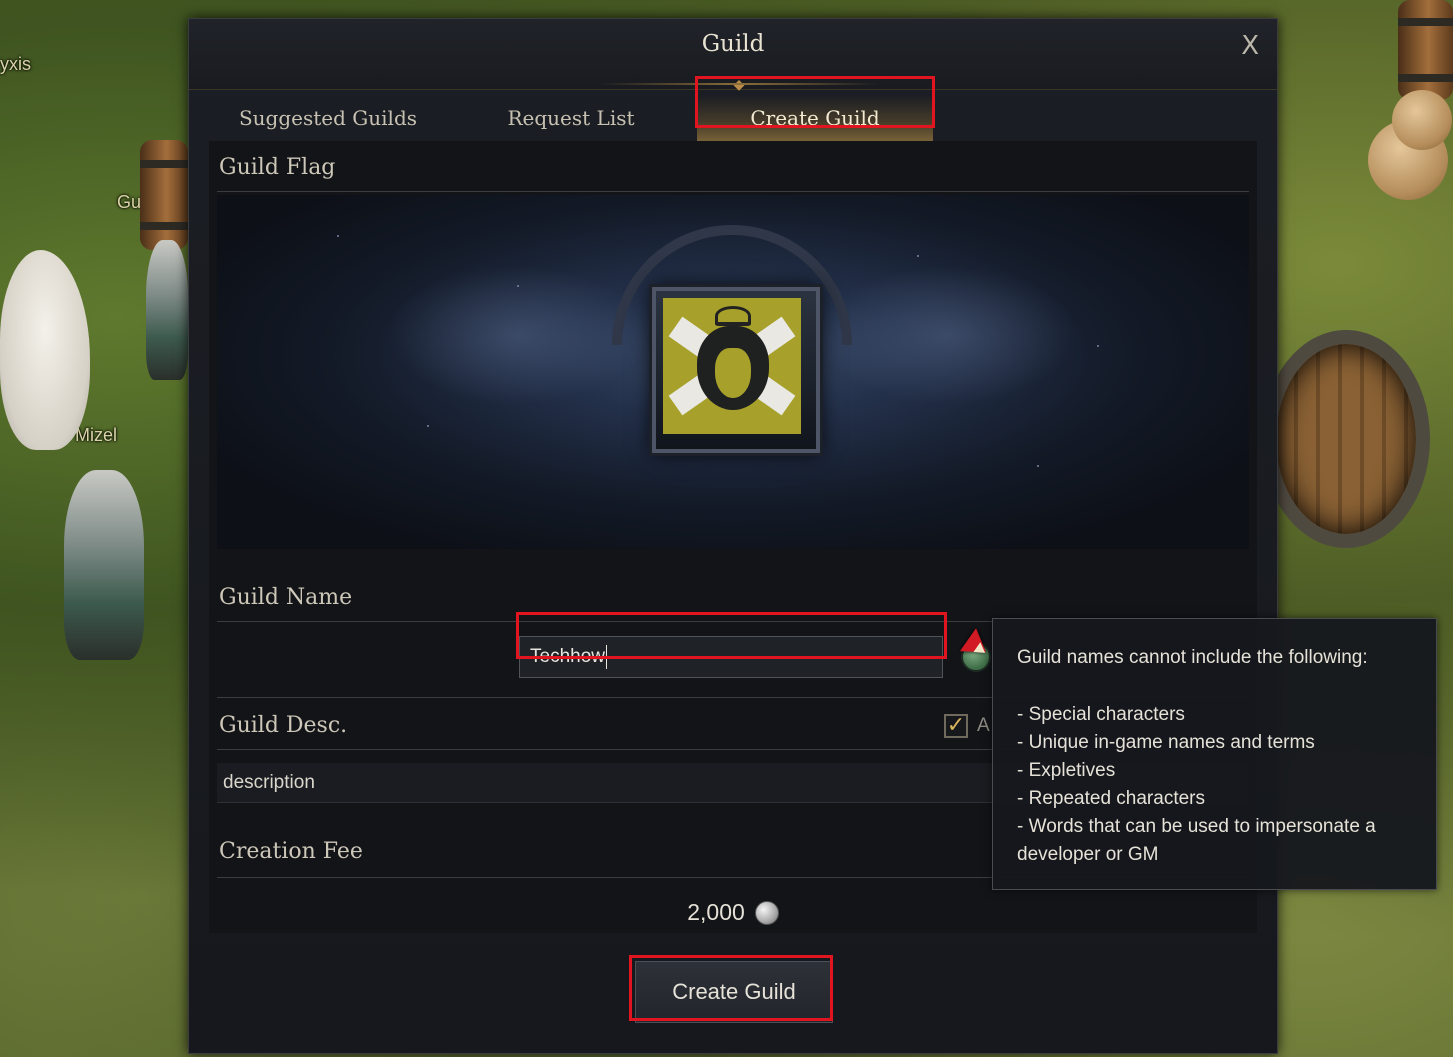 The height and width of the screenshot is (1057, 1453). Describe the element at coordinates (983, 725) in the screenshot. I see `checkbox-label: A` at that location.